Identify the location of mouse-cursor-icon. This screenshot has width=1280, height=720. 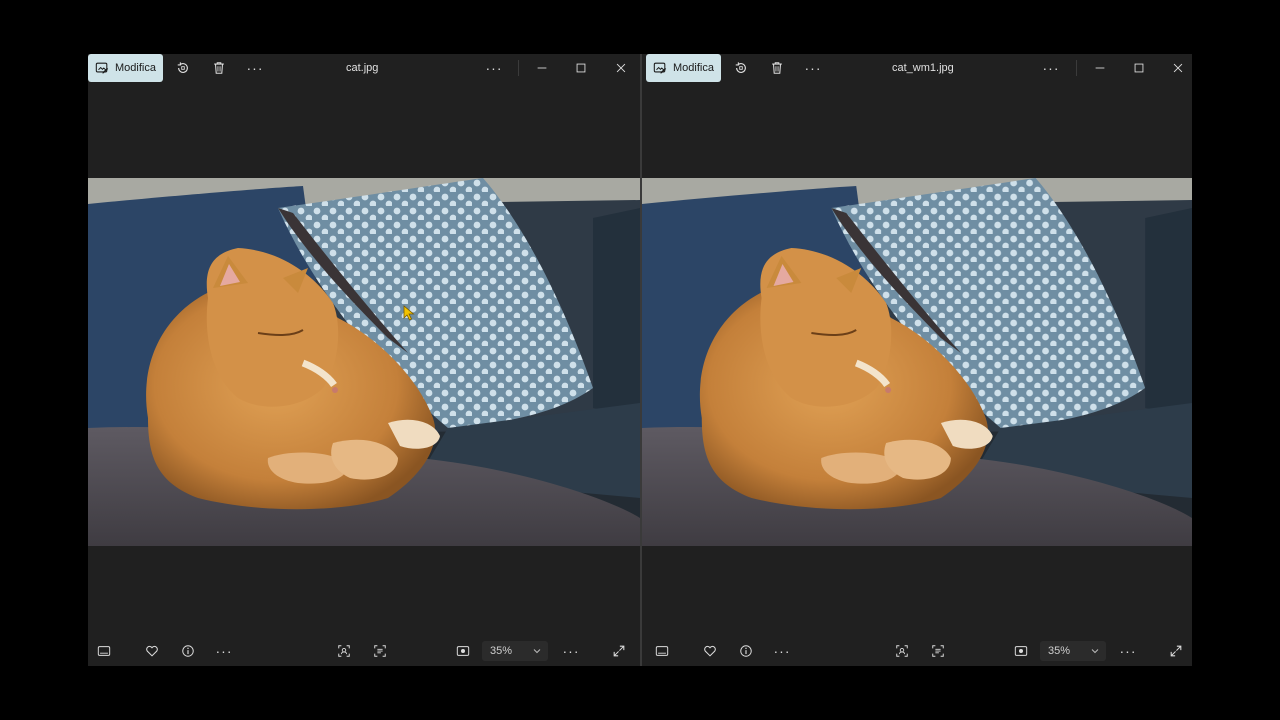
(409, 313).